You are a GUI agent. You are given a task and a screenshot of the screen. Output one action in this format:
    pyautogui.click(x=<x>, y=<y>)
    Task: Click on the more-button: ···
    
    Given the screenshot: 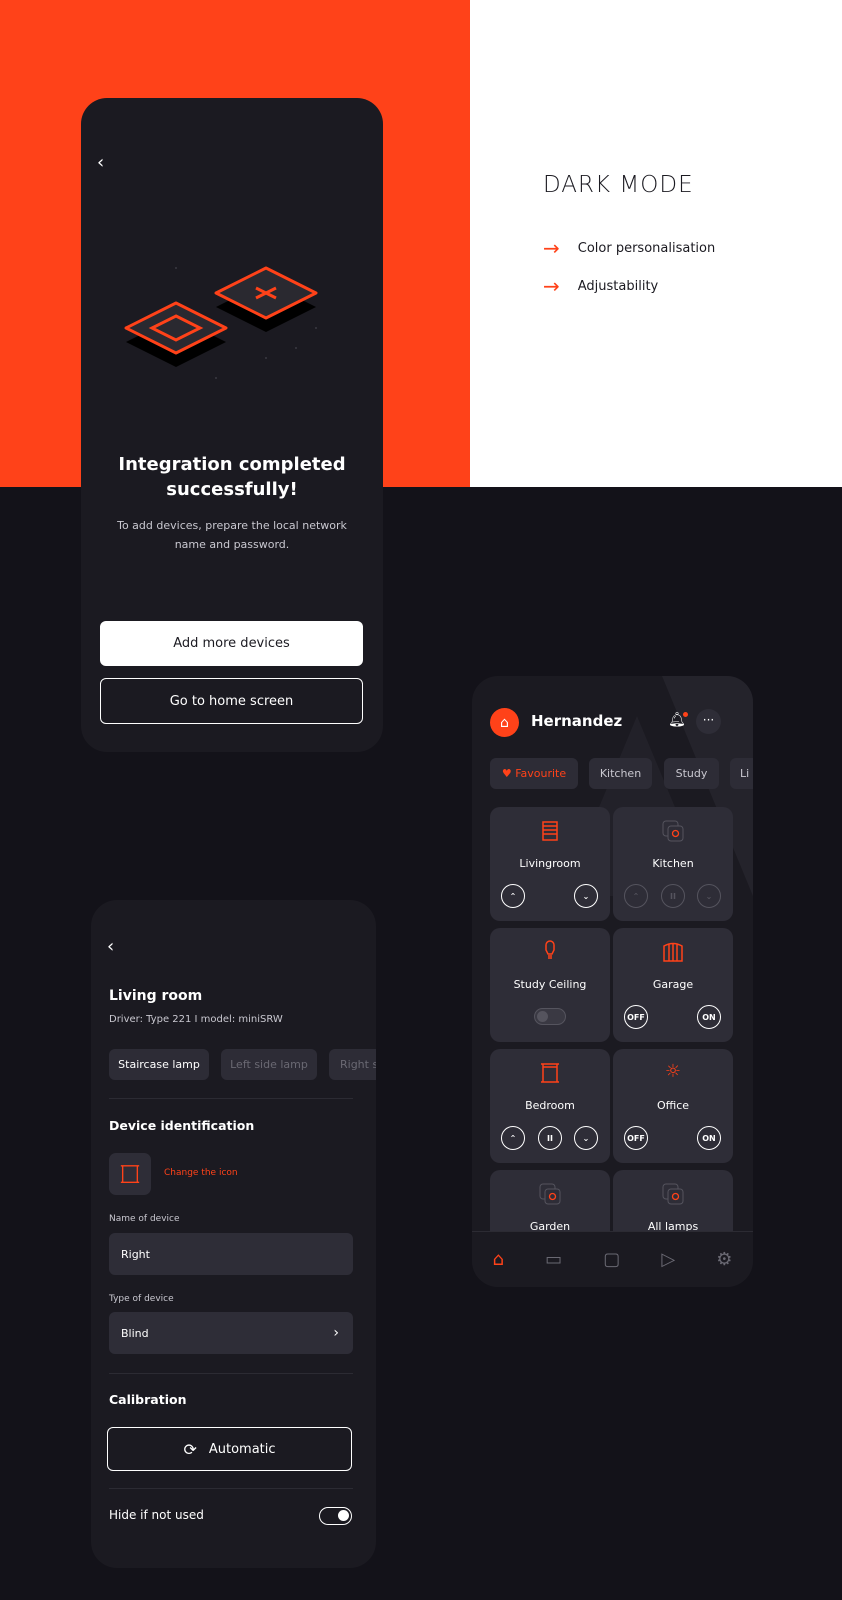 What is the action you would take?
    pyautogui.click(x=708, y=721)
    